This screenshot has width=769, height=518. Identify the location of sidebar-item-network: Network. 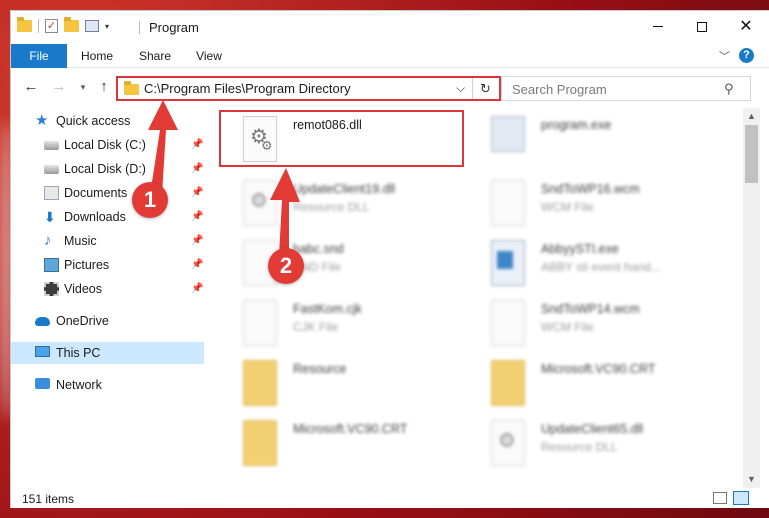
(107, 385).